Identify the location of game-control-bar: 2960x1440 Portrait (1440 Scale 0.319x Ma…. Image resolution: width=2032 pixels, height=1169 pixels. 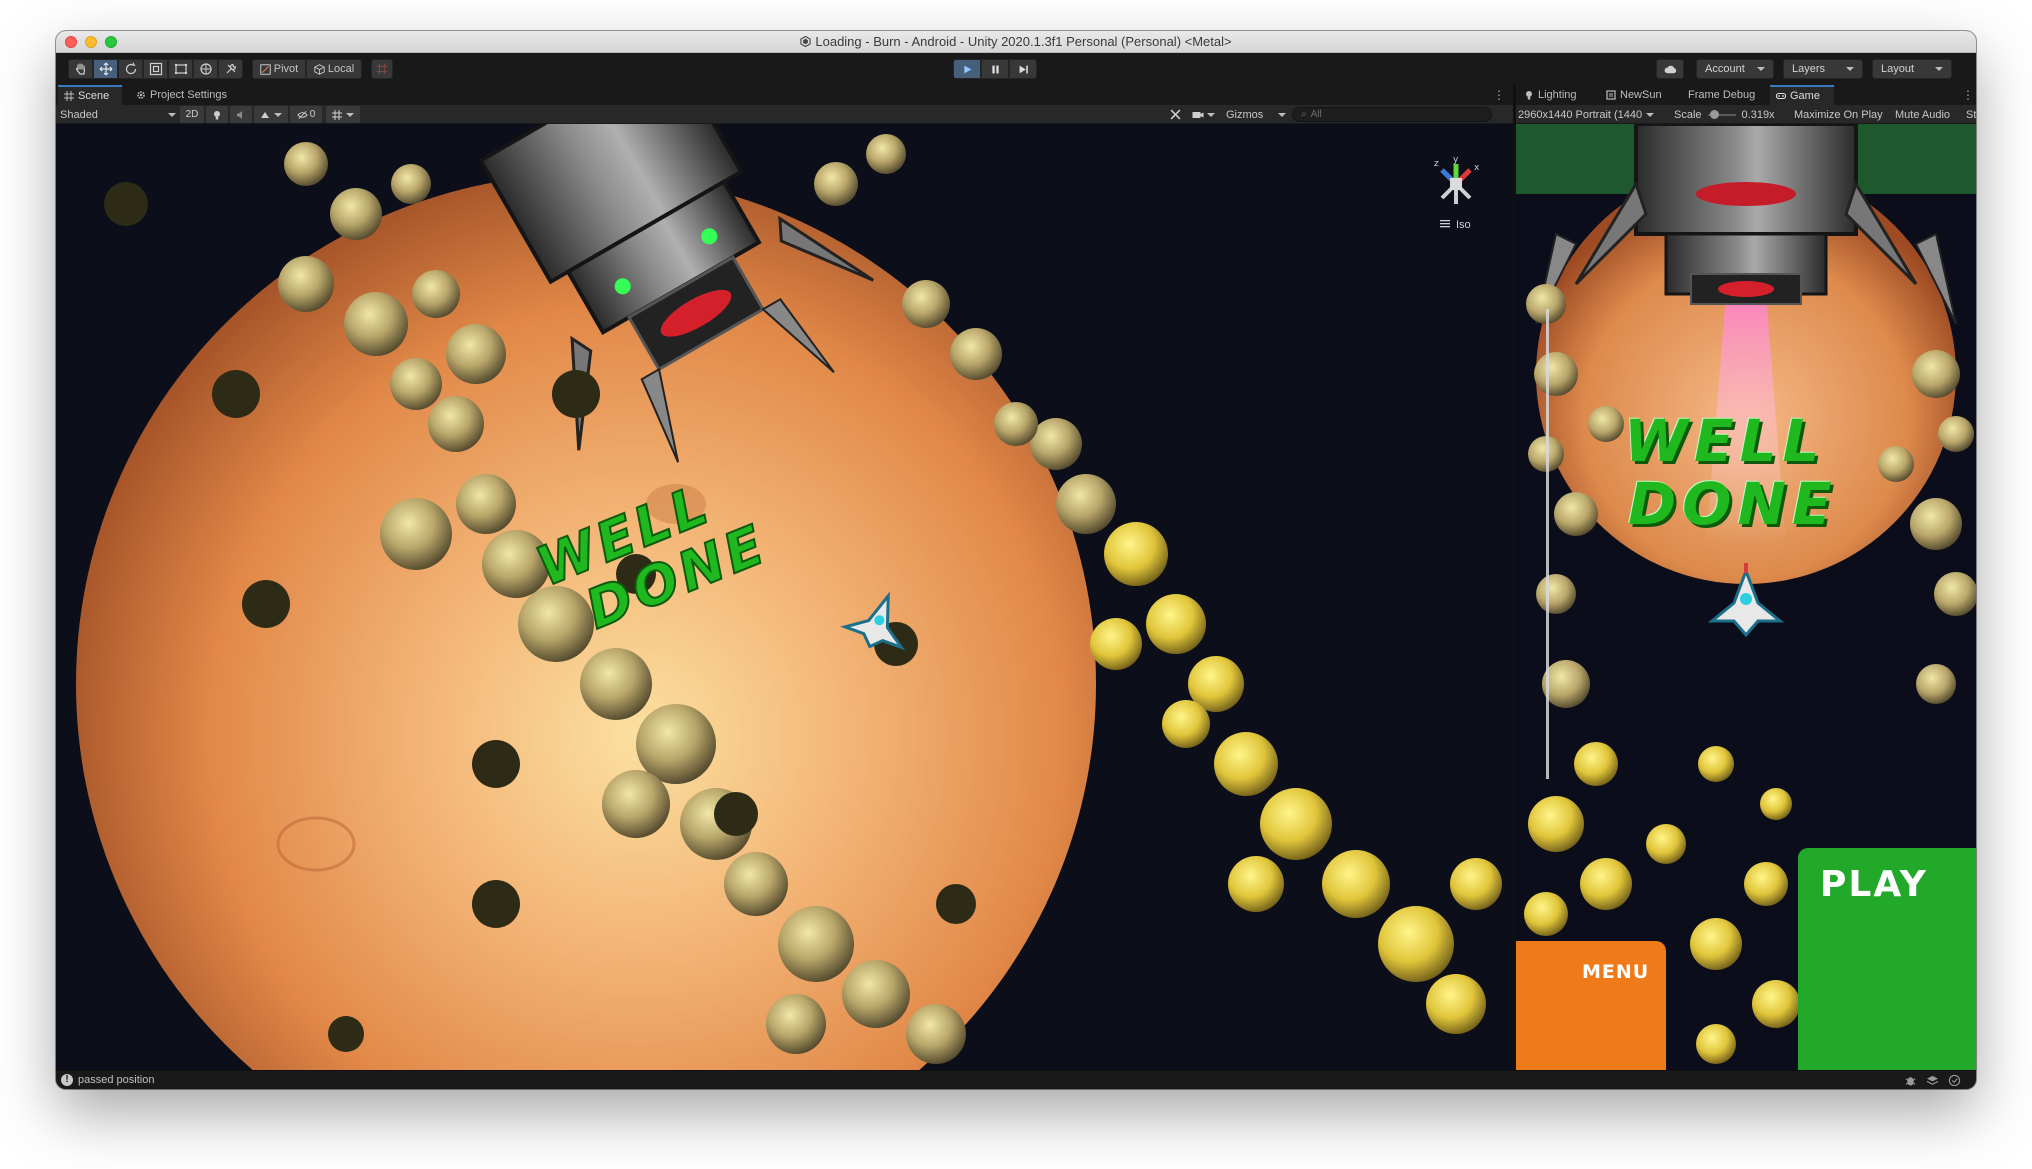
(1746, 114).